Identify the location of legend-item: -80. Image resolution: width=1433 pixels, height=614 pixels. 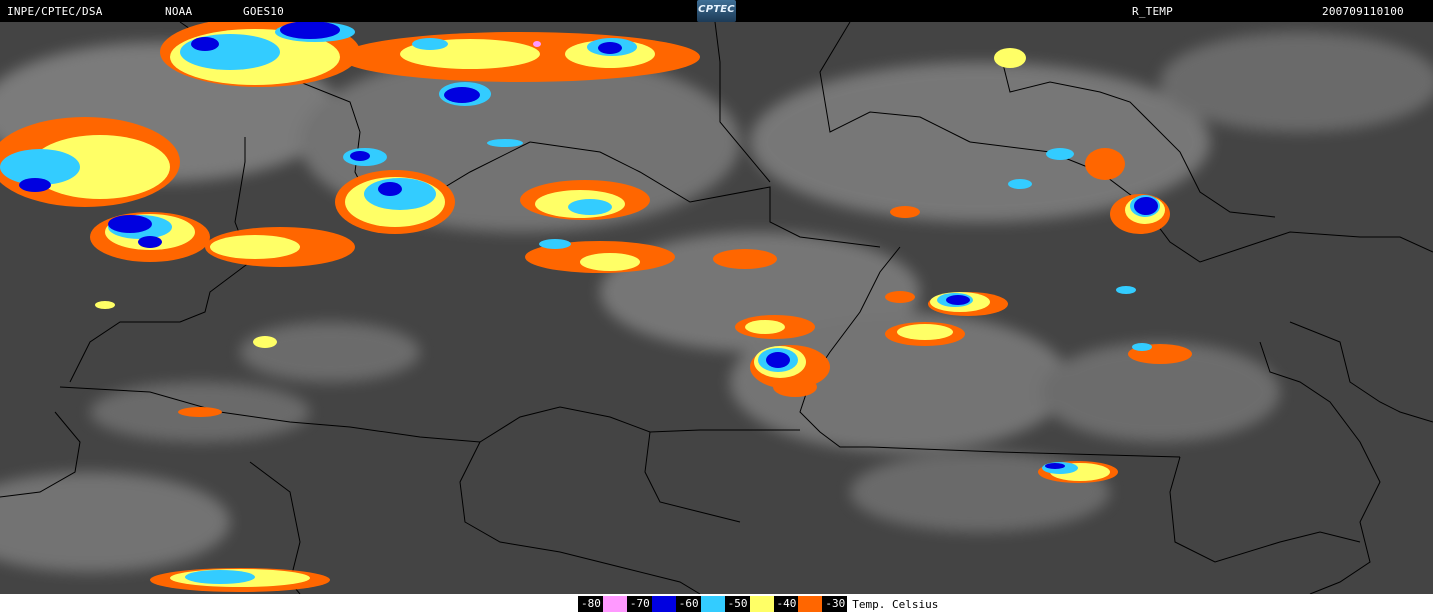
(602, 604).